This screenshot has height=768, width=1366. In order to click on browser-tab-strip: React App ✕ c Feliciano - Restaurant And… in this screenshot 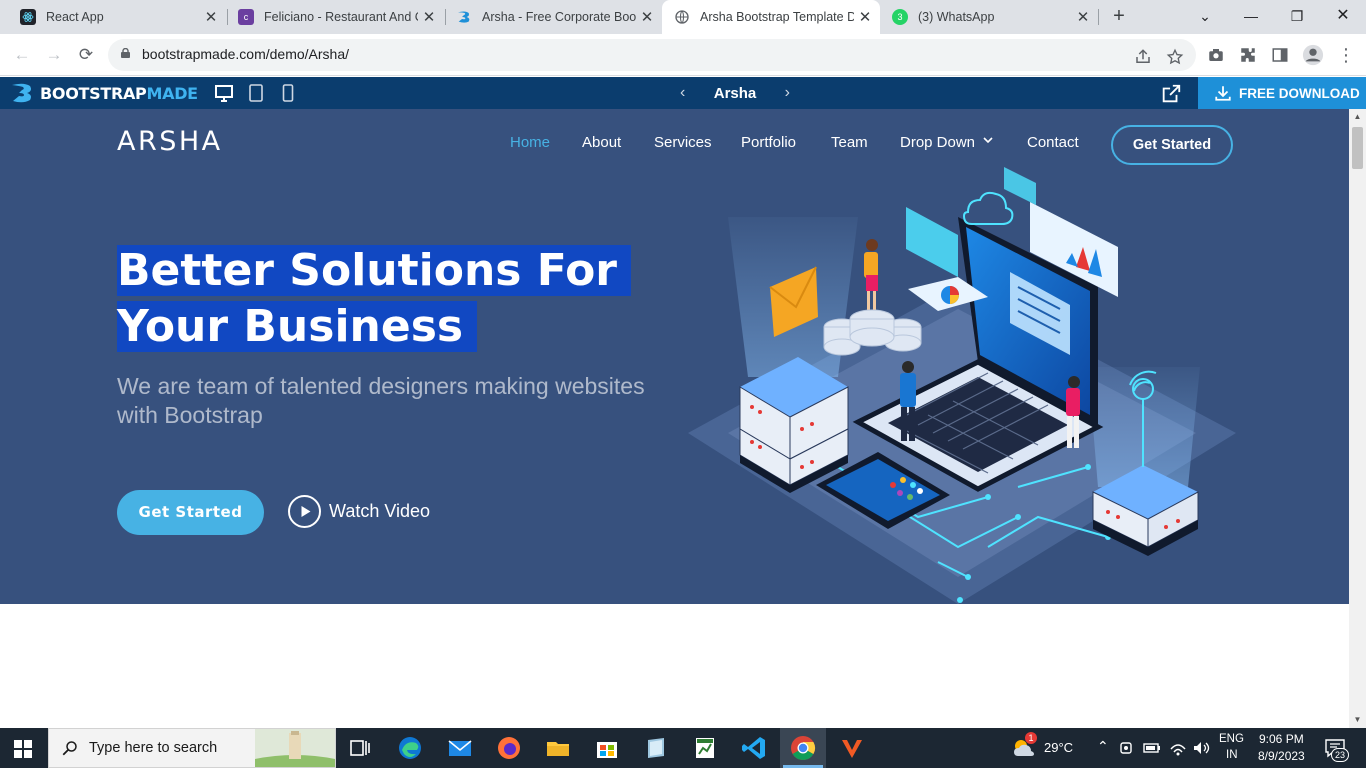, I will do `click(683, 17)`.